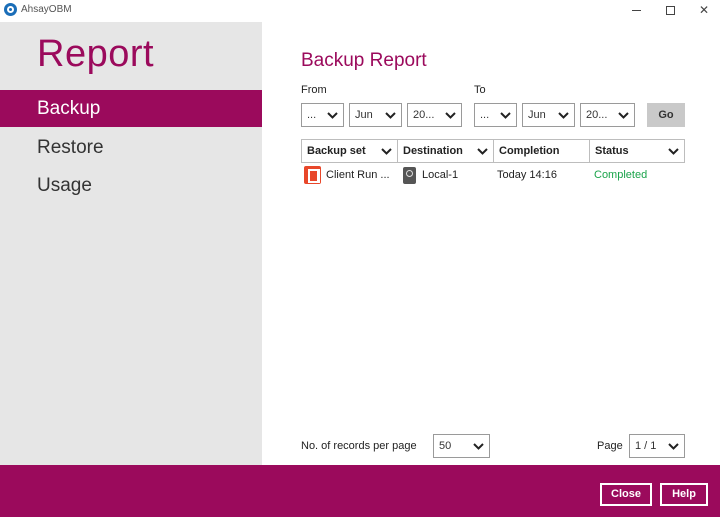 Image resolution: width=720 pixels, height=517 pixels. I want to click on footer-bar: Close Help, so click(360, 491).